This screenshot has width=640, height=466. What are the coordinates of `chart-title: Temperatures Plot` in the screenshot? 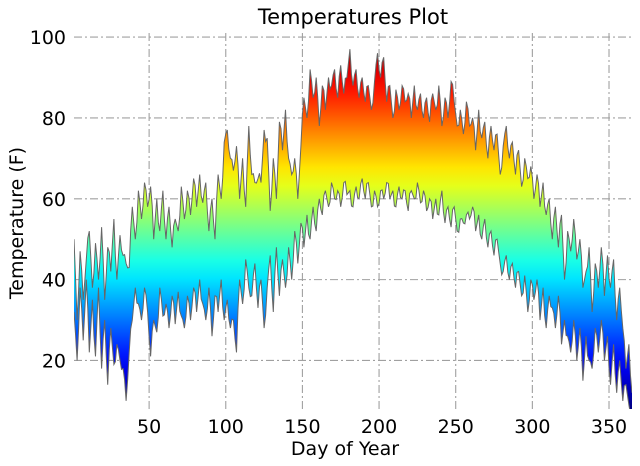 It's located at (352, 17).